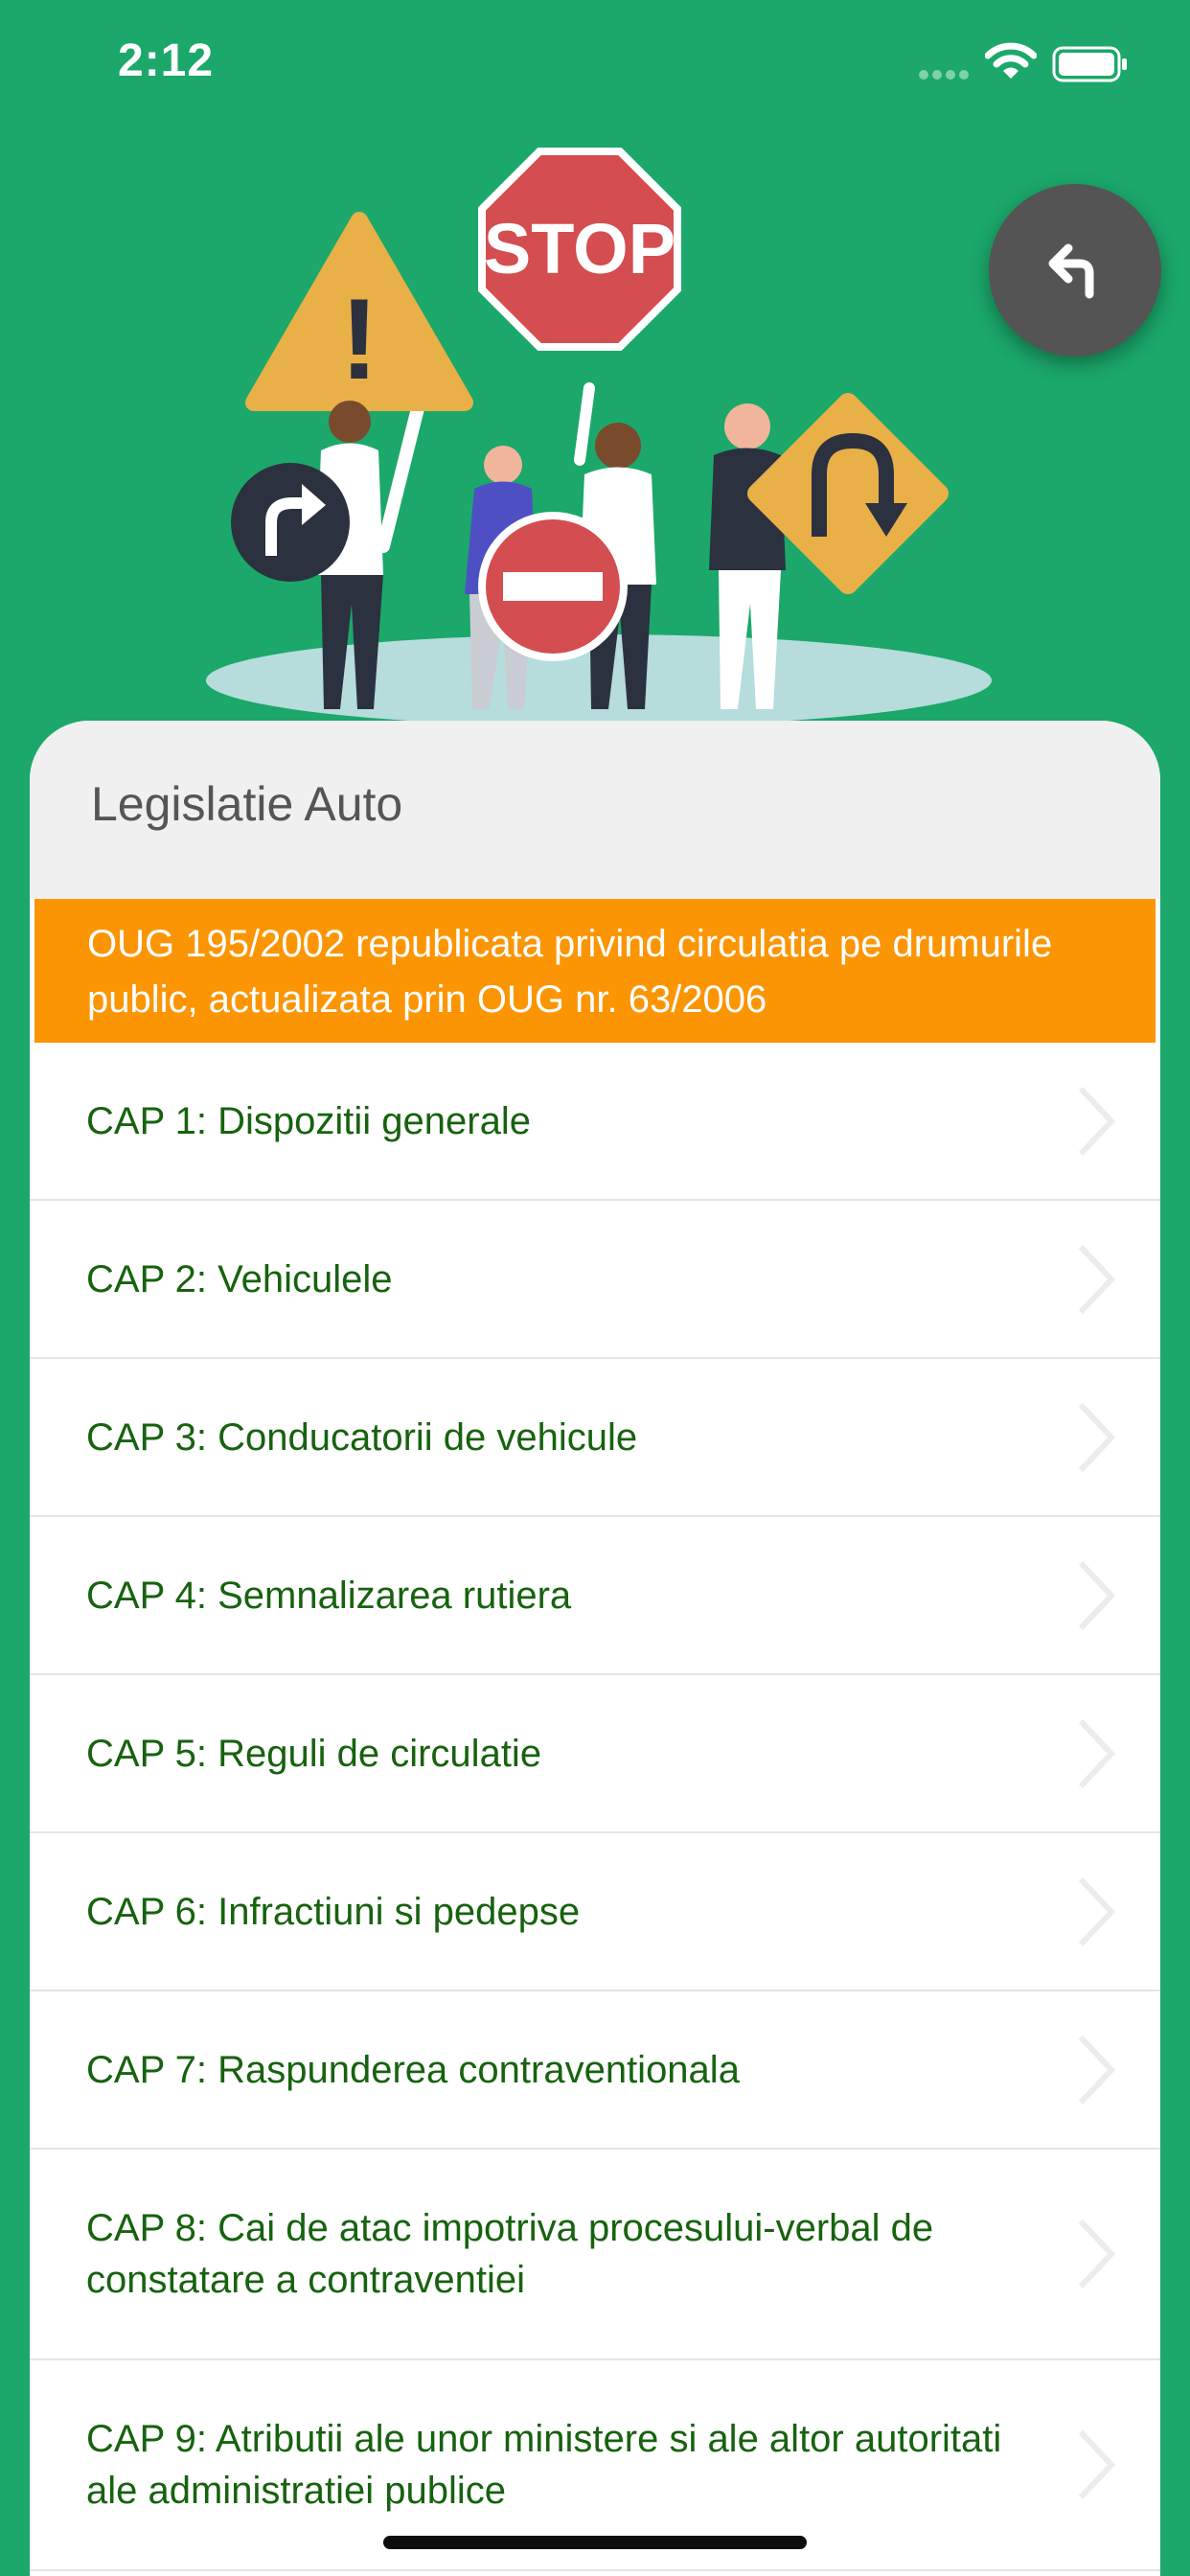 Image resolution: width=1190 pixels, height=2576 pixels. What do you see at coordinates (579, 248) in the screenshot?
I see `stop-sign-text: STOP` at bounding box center [579, 248].